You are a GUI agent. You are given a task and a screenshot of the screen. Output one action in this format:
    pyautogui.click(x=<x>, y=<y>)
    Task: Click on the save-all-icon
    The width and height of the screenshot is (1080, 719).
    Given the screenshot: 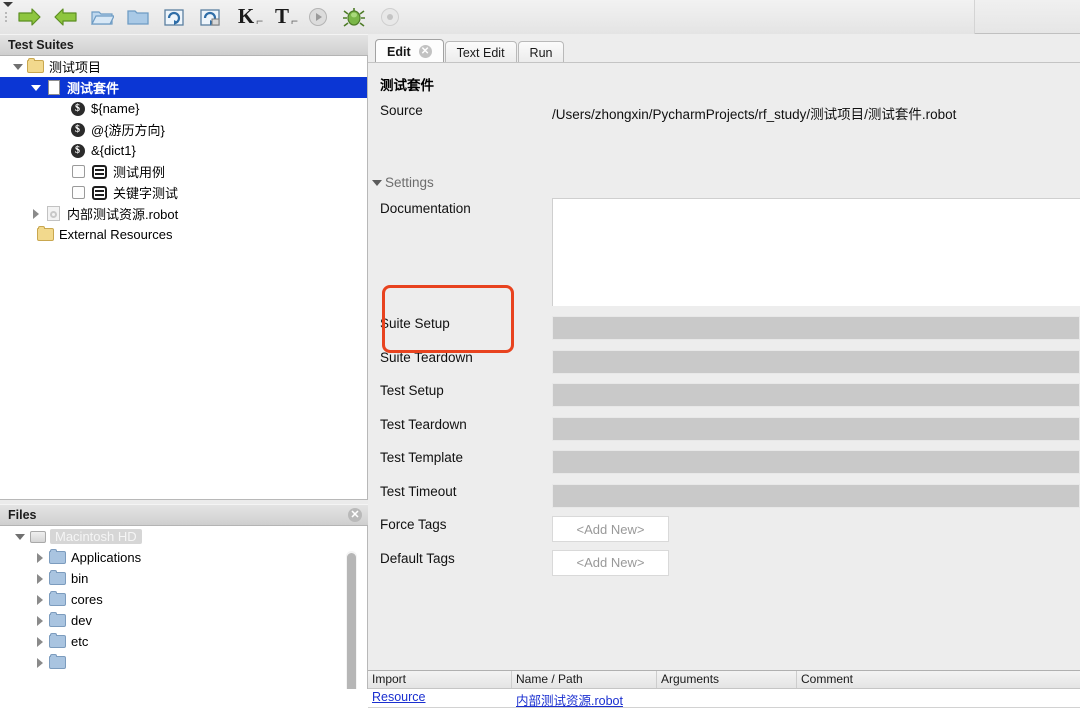 What is the action you would take?
    pyautogui.click(x=210, y=17)
    